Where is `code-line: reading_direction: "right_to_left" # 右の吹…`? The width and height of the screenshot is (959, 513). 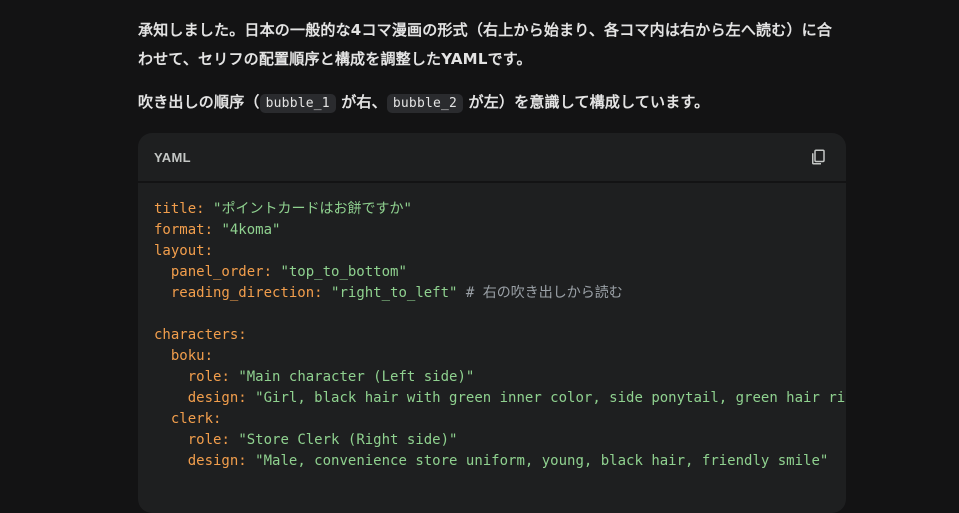 code-line: reading_direction: "right_to_left" # 右の吹… is located at coordinates (396, 293).